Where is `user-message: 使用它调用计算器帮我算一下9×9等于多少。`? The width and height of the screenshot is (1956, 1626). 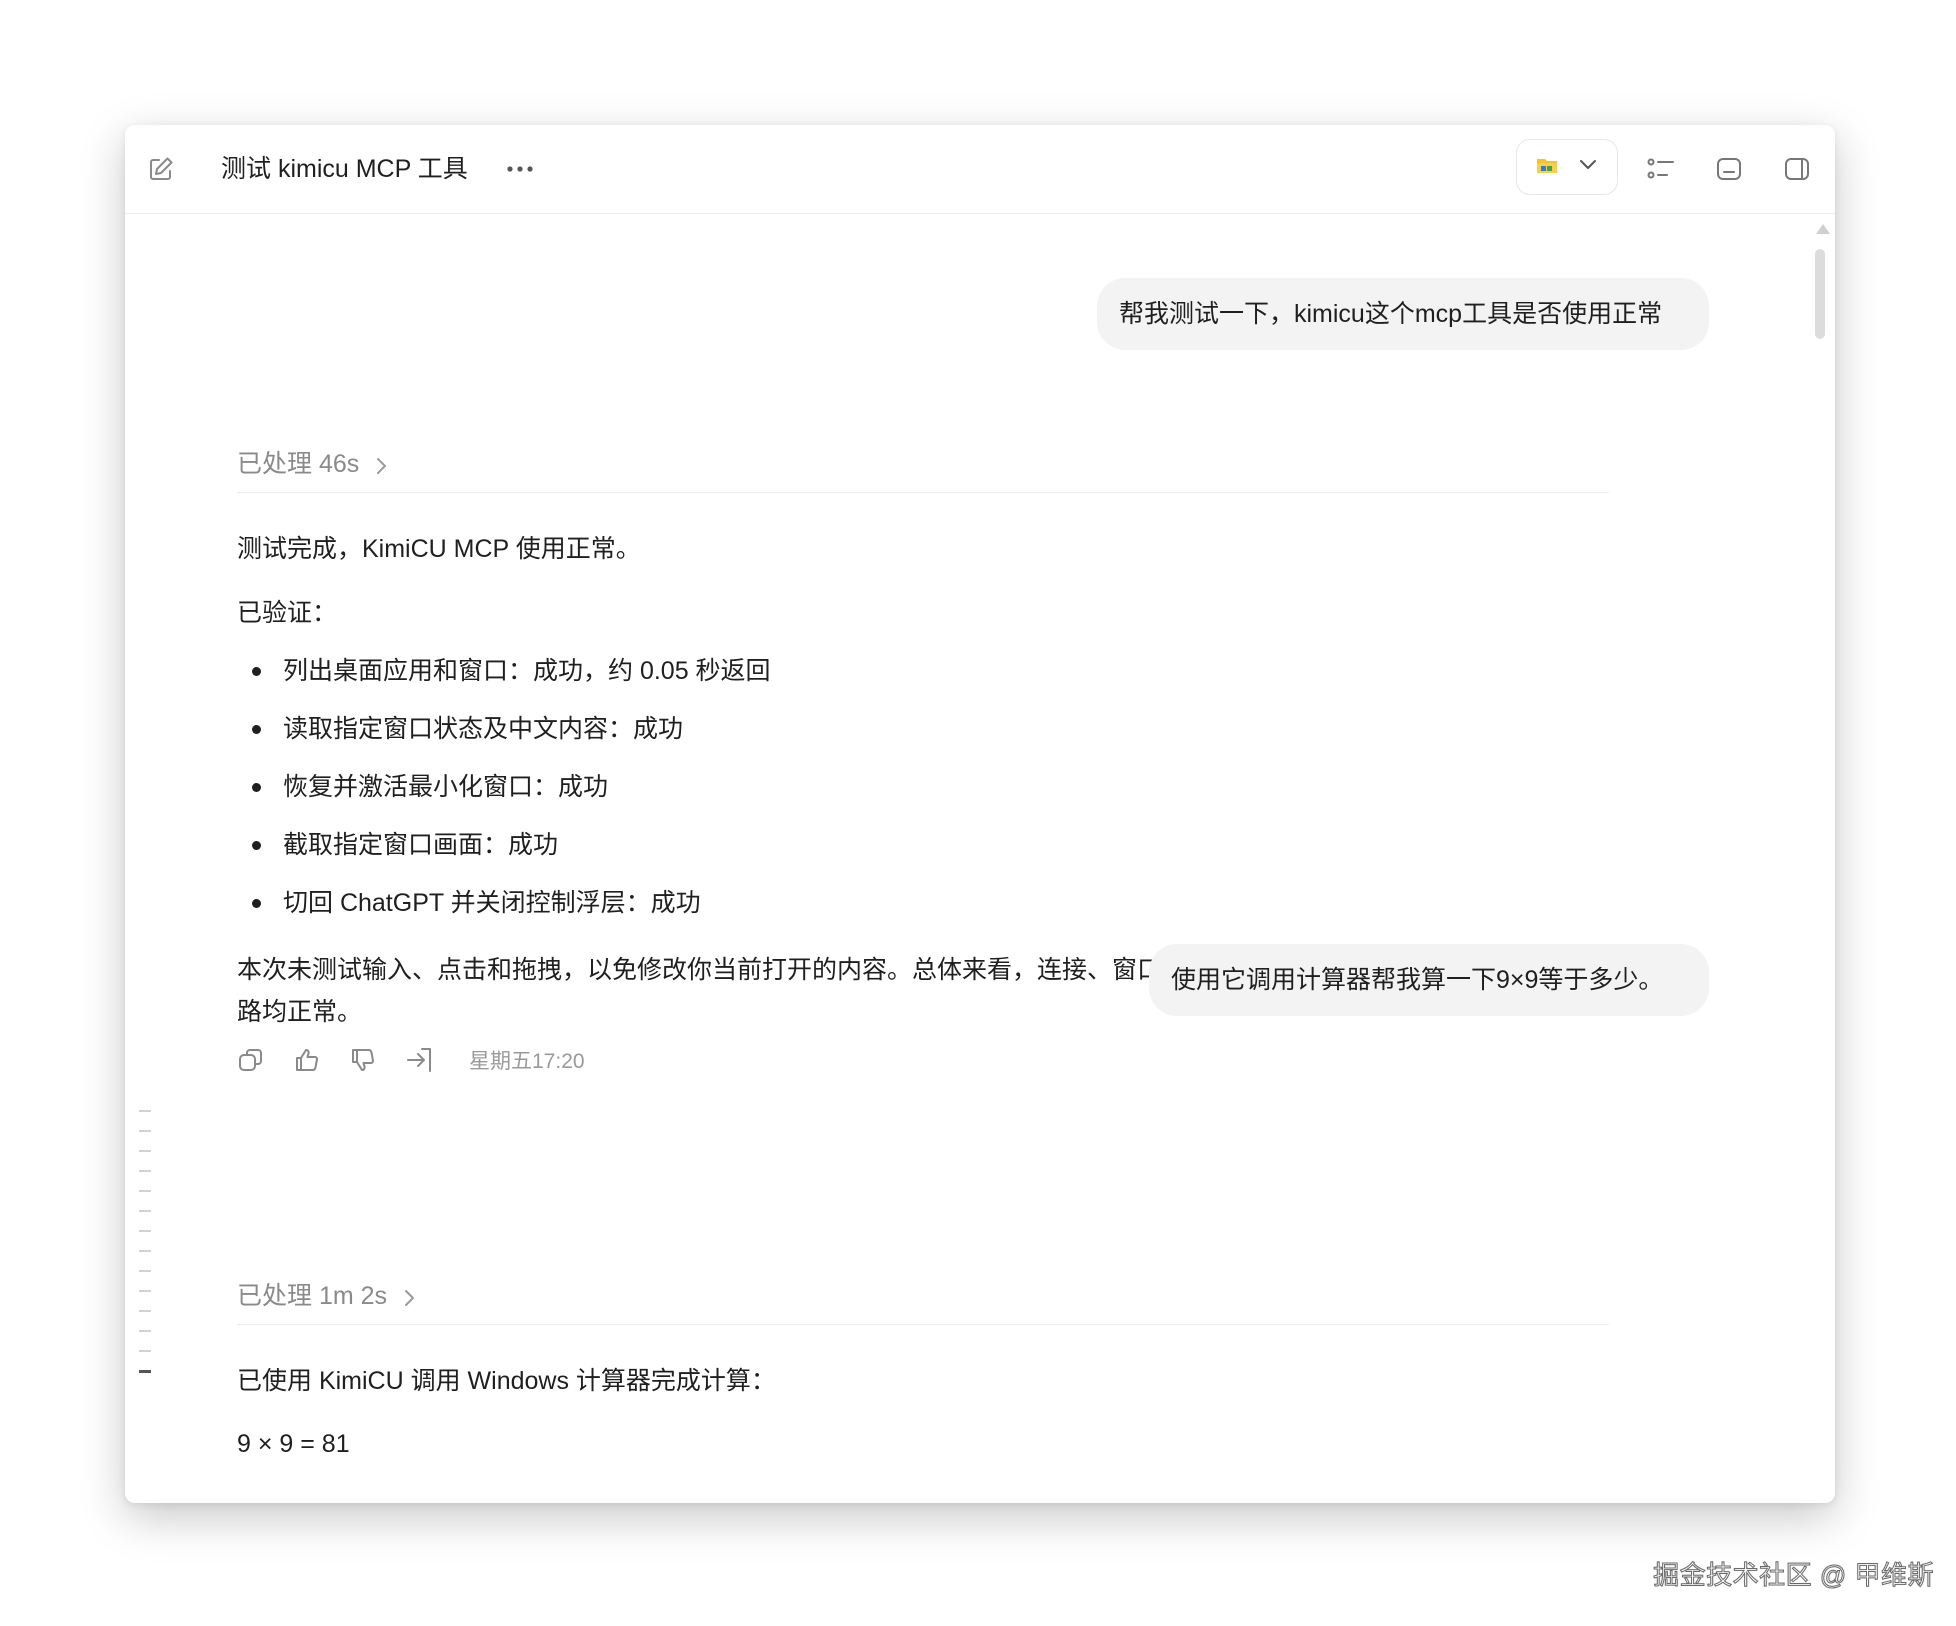
user-message: 使用它调用计算器帮我算一下9×9等于多少。 is located at coordinates (1429, 980).